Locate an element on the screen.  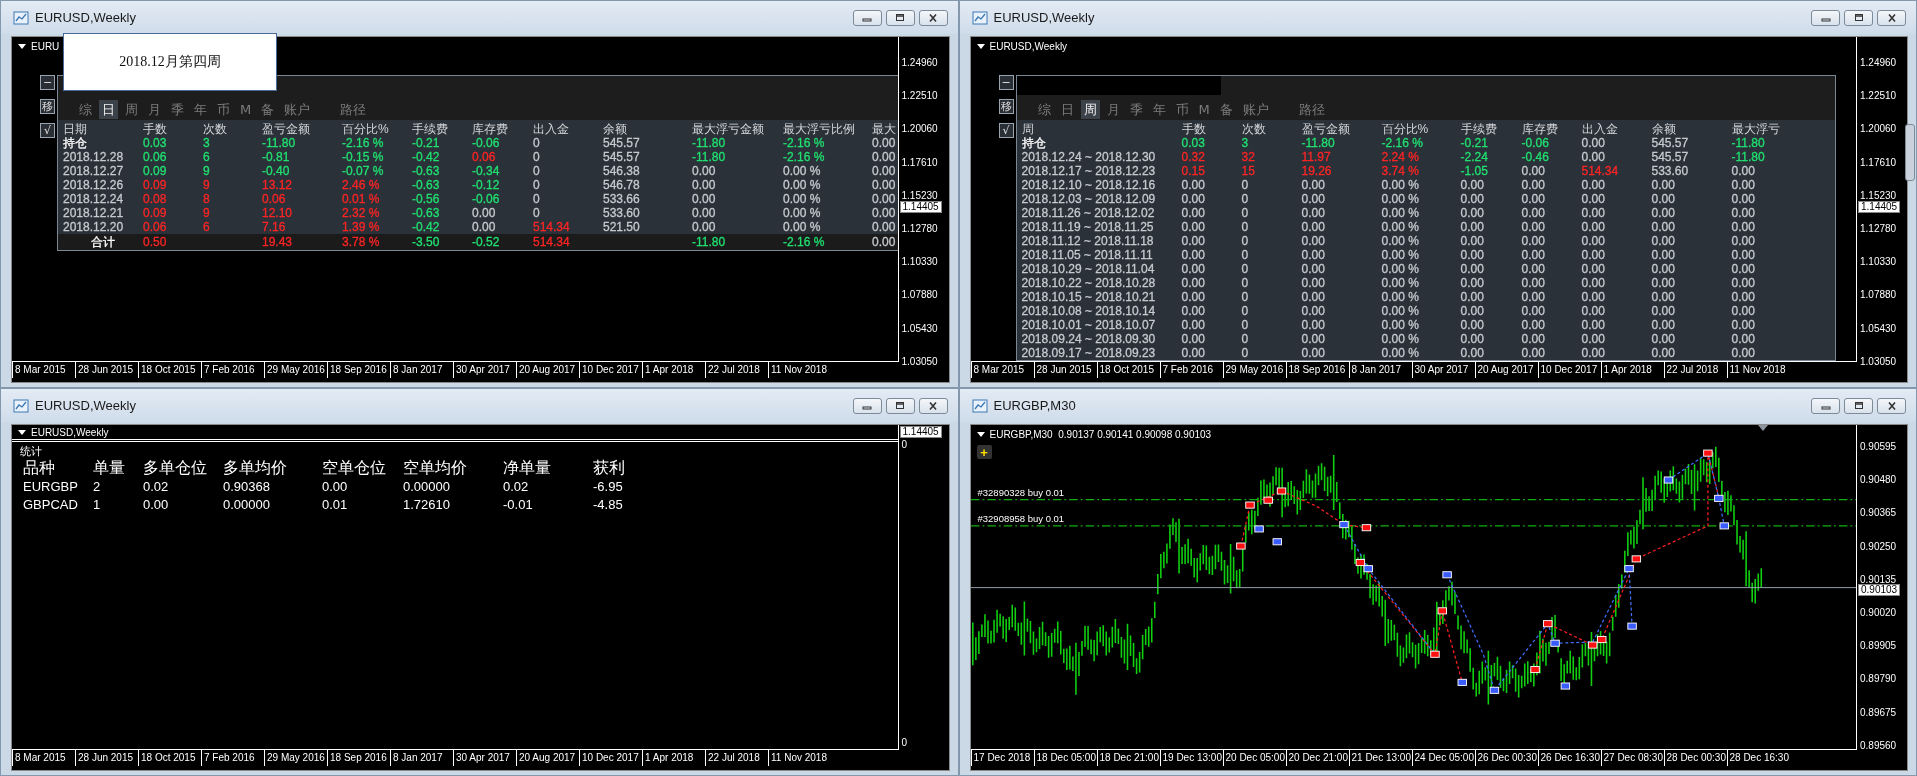
table-cell: 1.39 % is located at coordinates (361, 227).